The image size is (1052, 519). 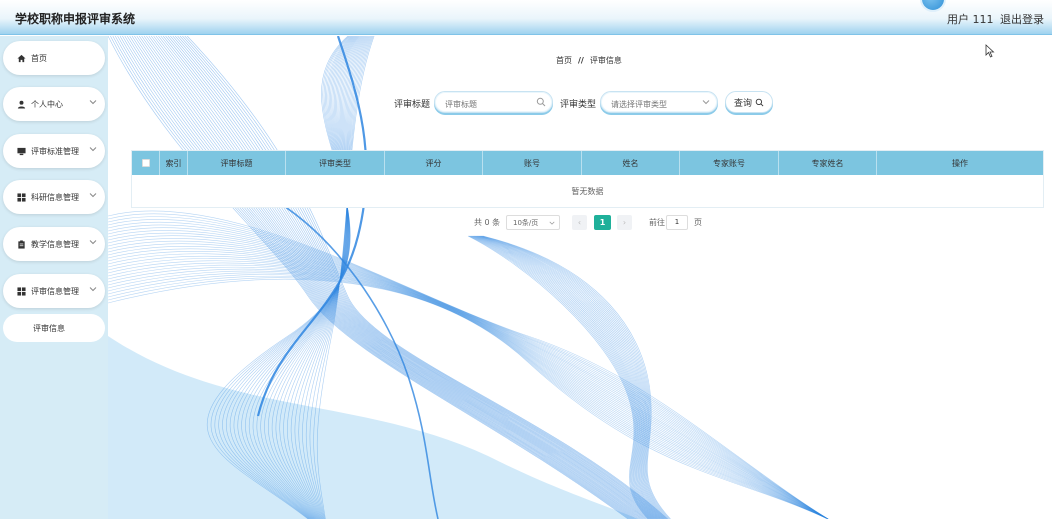 What do you see at coordinates (742, 103) in the screenshot?
I see `query-button-label: 查询` at bounding box center [742, 103].